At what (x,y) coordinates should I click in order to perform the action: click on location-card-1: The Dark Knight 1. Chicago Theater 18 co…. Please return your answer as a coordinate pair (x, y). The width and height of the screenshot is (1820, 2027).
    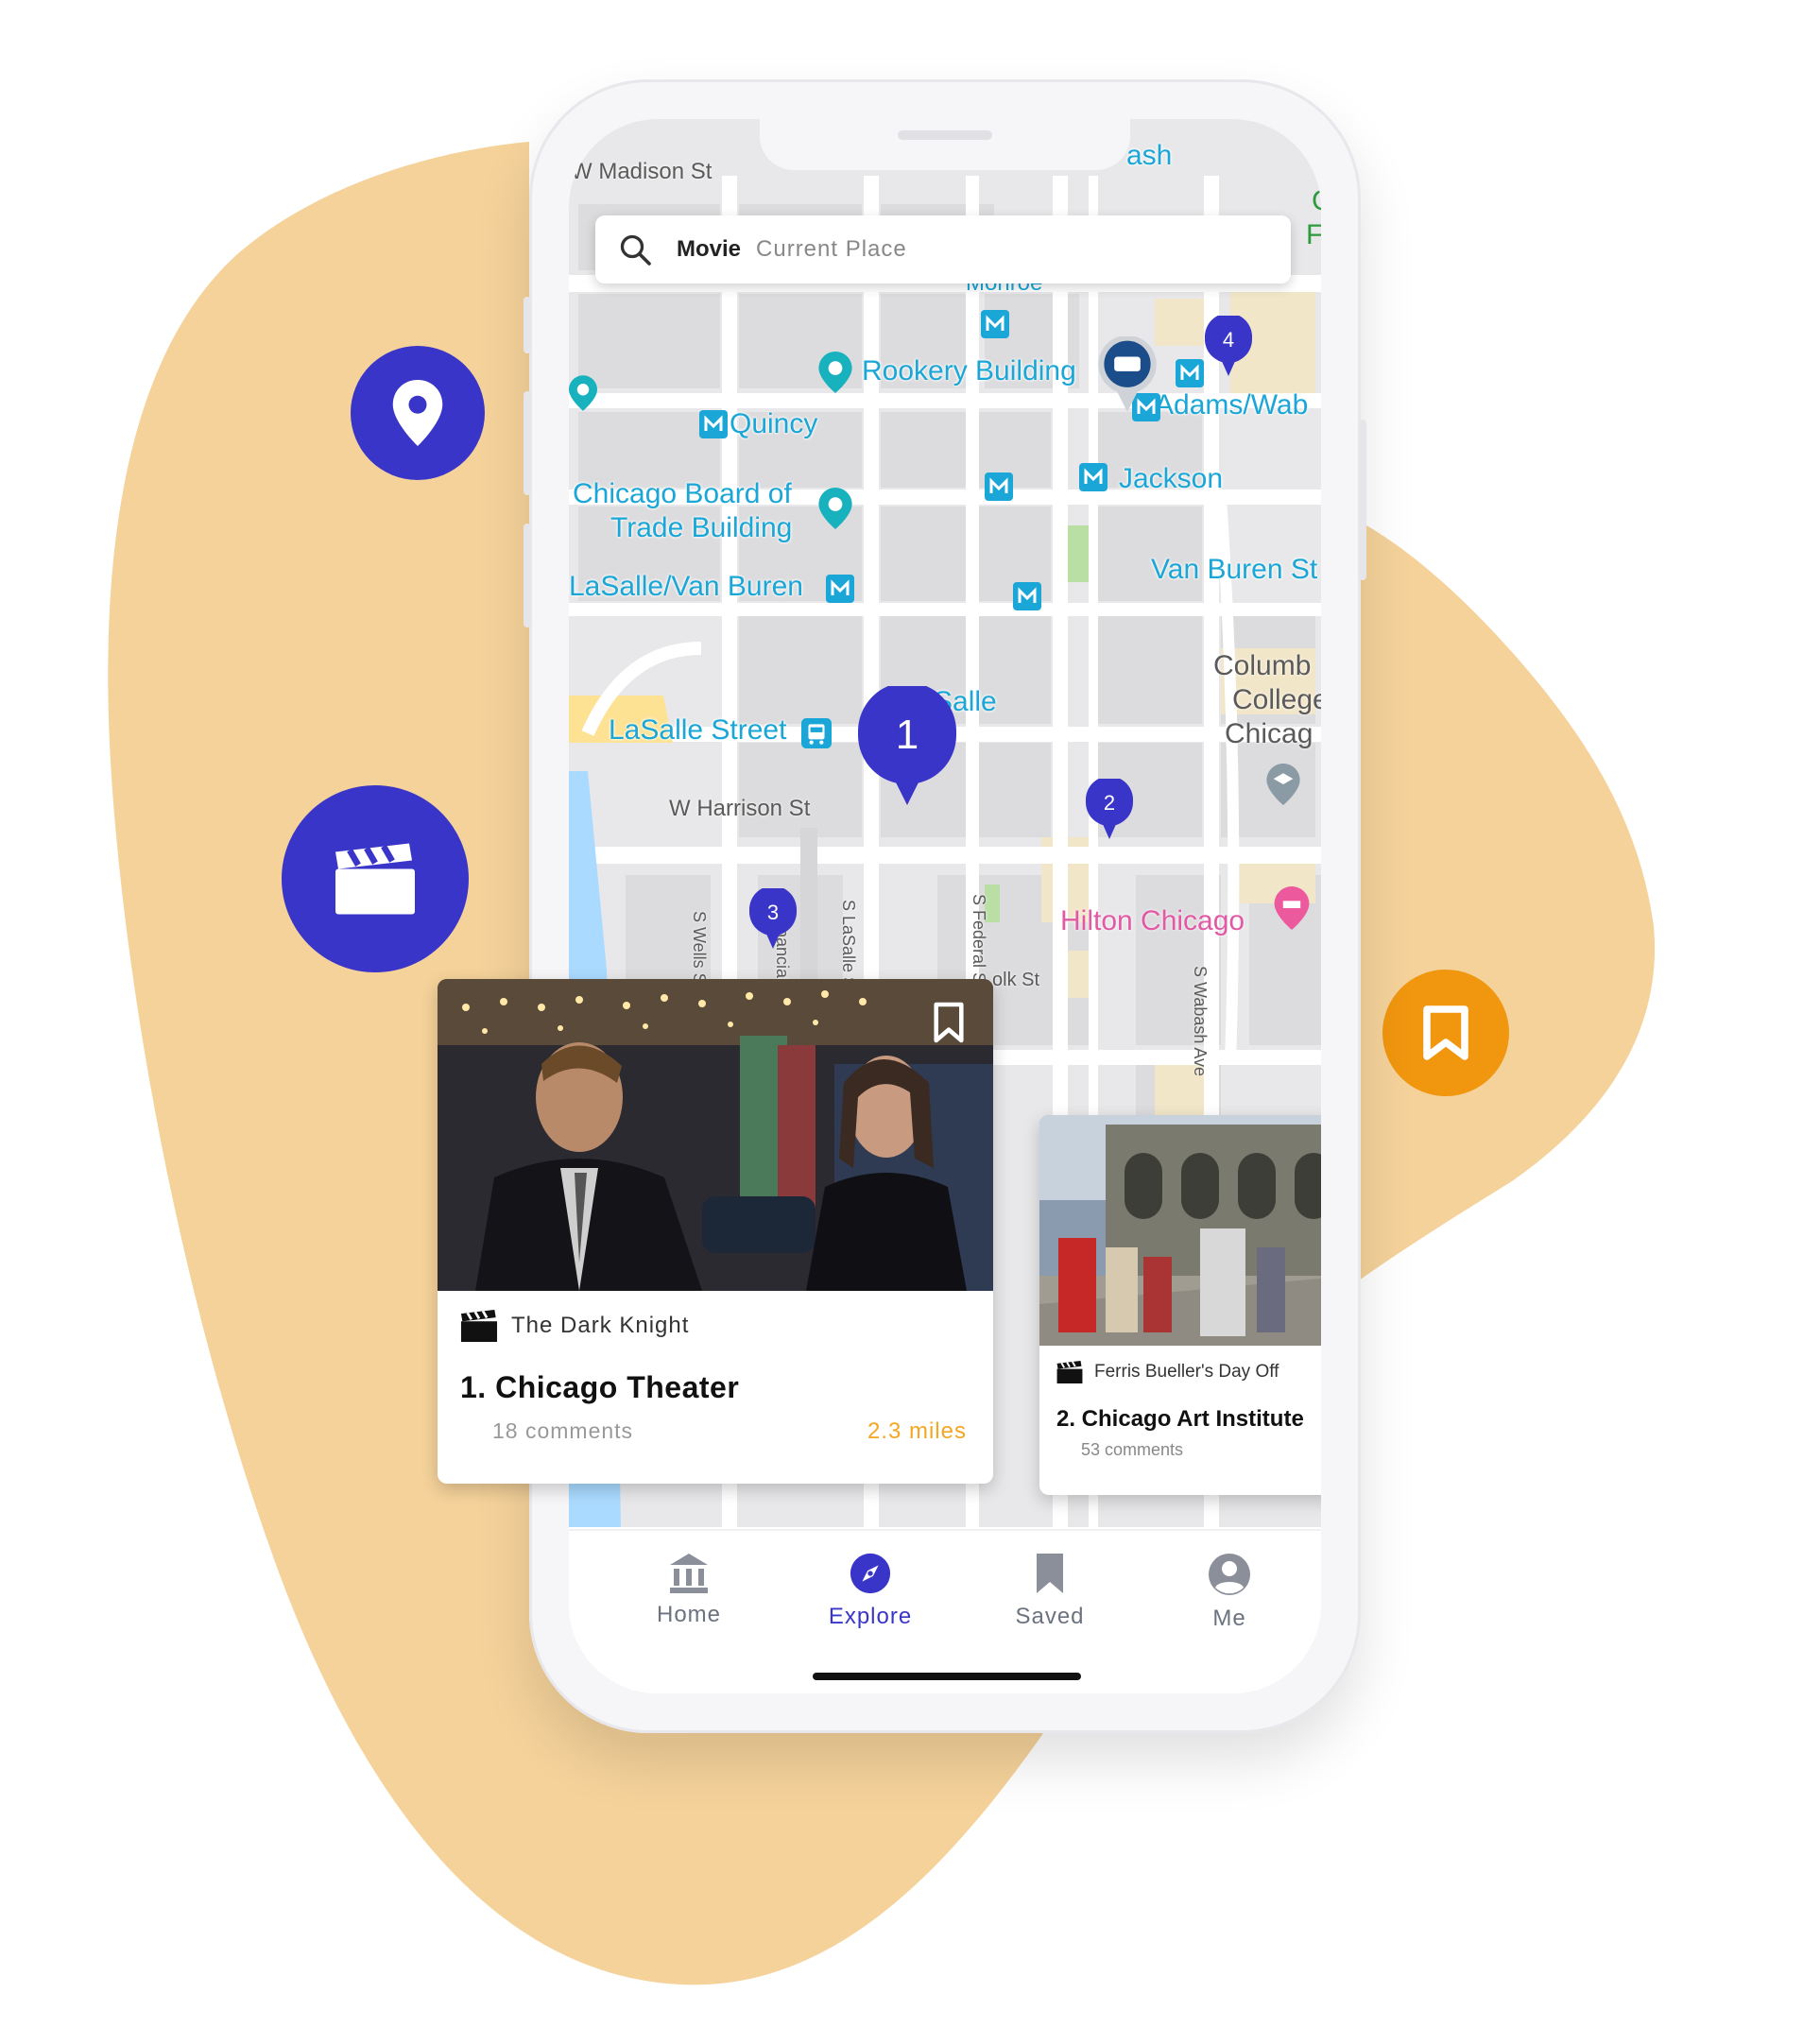
    Looking at the image, I should click on (715, 1231).